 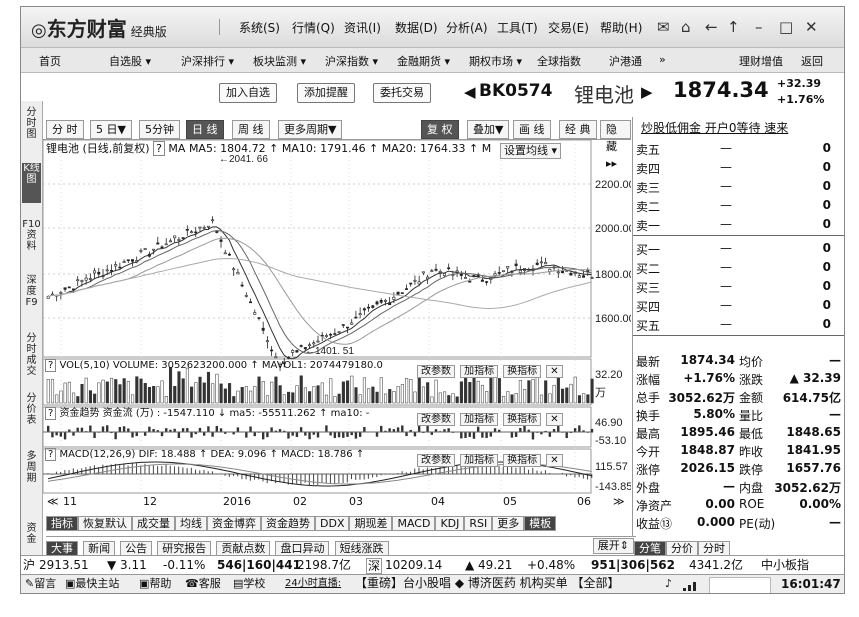 What do you see at coordinates (738, 305) in the screenshot?
I see `order-row-buy: 买四 — 0` at bounding box center [738, 305].